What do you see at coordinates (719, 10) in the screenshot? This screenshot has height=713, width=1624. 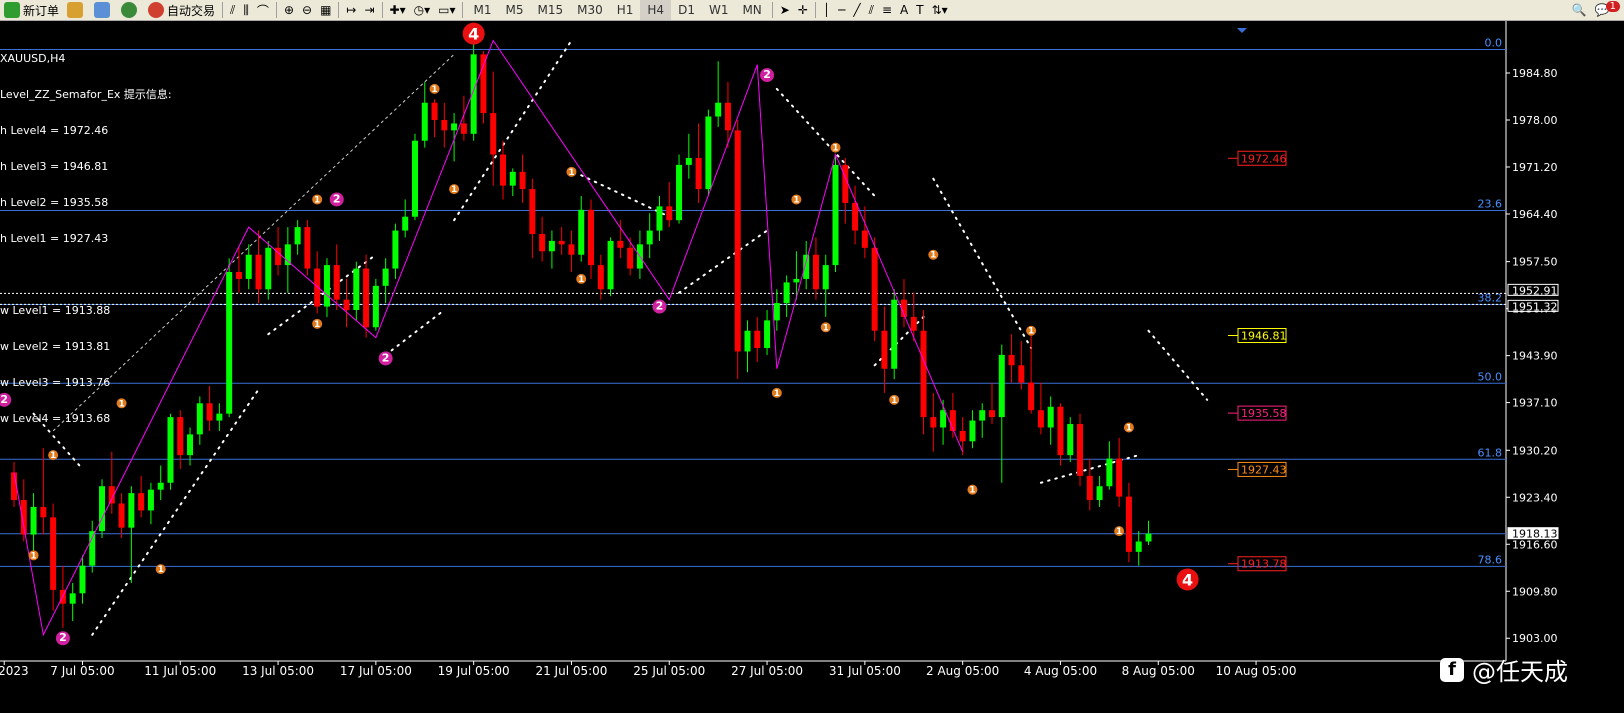 I see `timeframe-w1: W1` at bounding box center [719, 10].